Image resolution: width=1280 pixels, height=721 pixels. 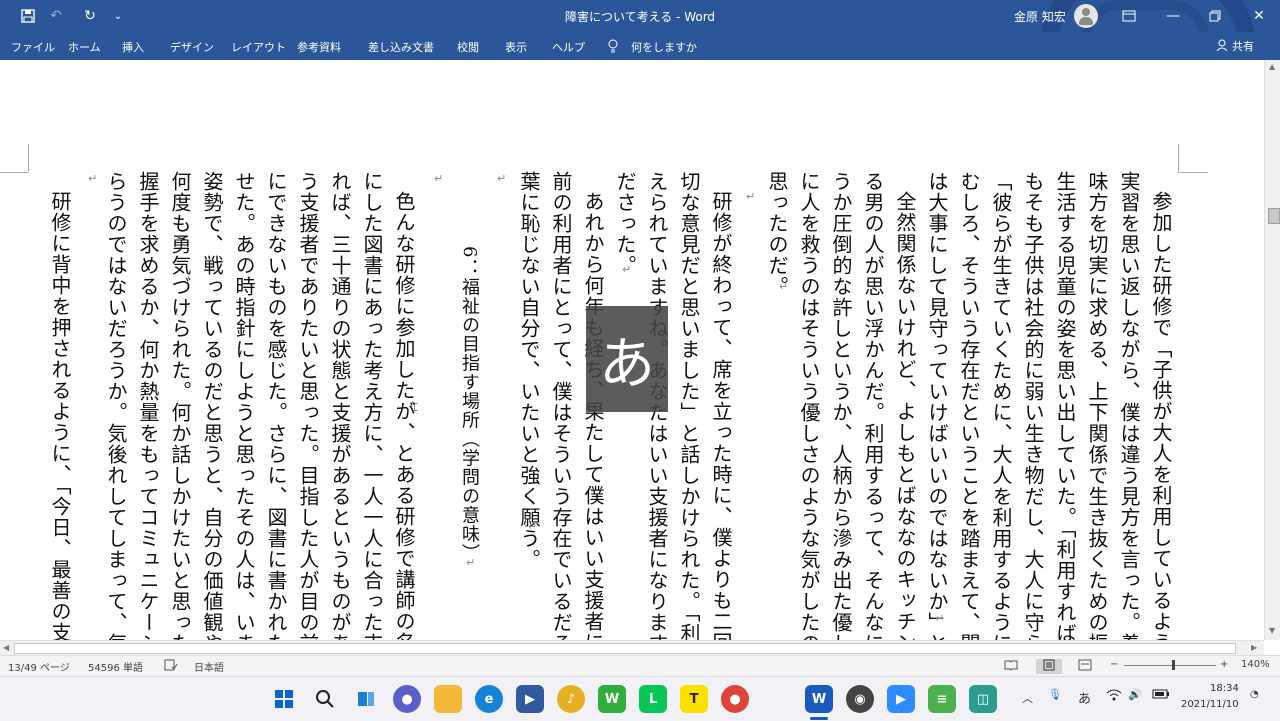 What do you see at coordinates (1254, 694) in the screenshot?
I see `notification-icon: ◔` at bounding box center [1254, 694].